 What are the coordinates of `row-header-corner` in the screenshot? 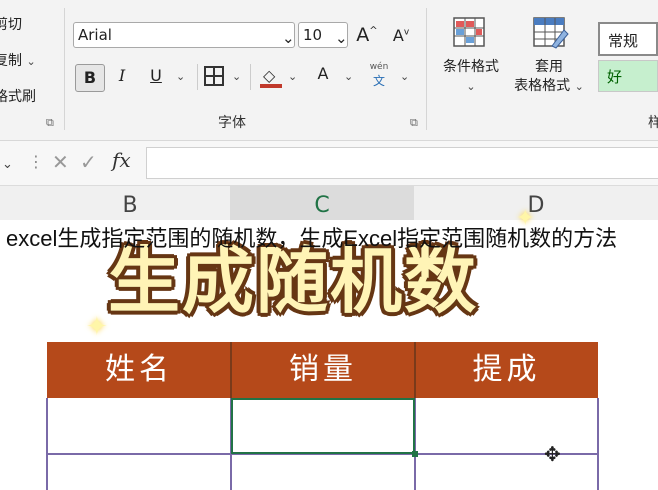 It's located at (15, 203).